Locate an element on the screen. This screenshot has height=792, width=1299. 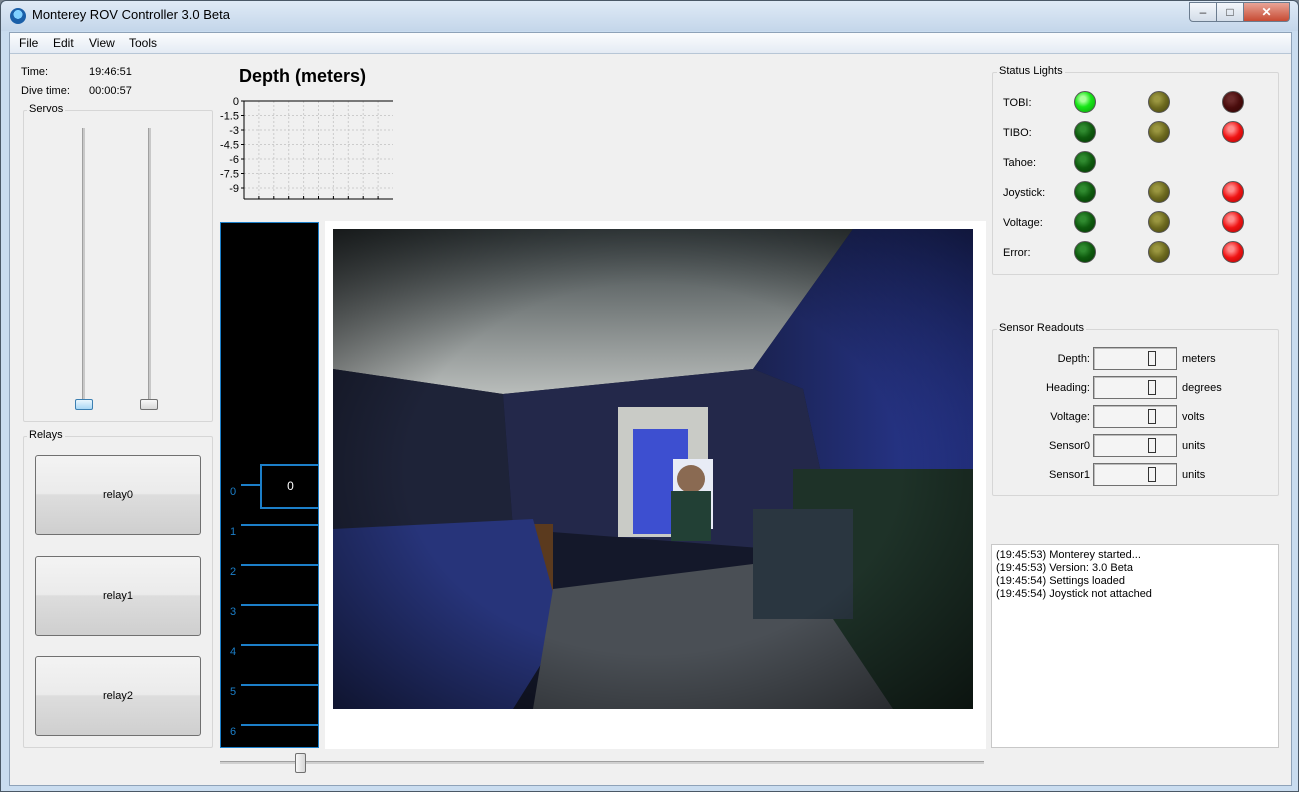
relay2-button: relay2 is located at coordinates (118, 696).